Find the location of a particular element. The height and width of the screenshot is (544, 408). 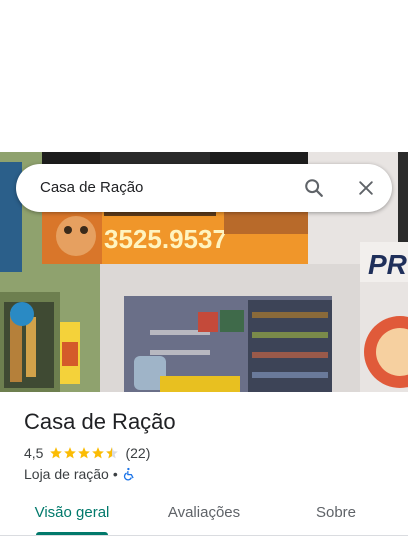

category-row: Loja de ração • is located at coordinates (80, 474).